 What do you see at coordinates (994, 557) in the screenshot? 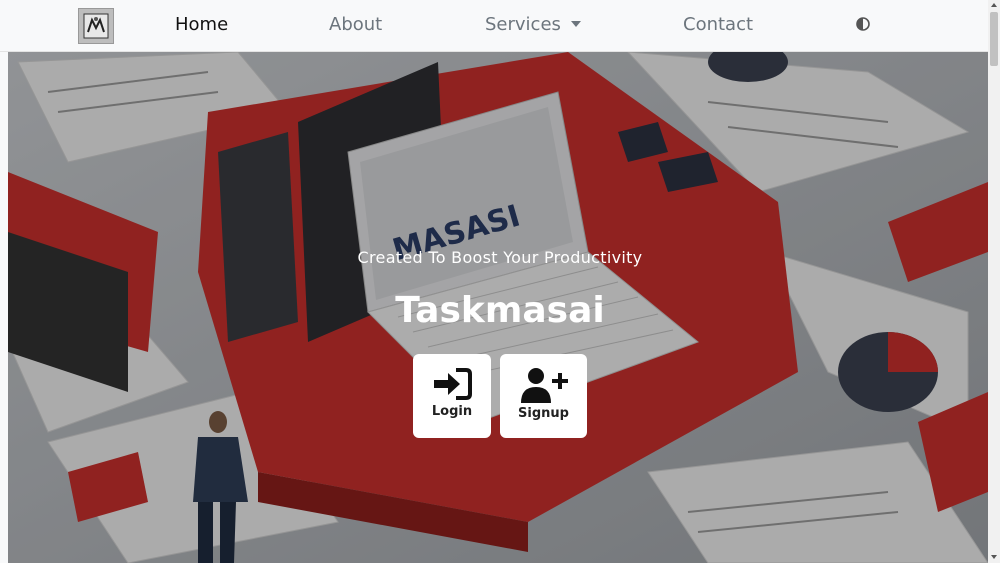
I see `scroll-down-arrow-icon` at bounding box center [994, 557].